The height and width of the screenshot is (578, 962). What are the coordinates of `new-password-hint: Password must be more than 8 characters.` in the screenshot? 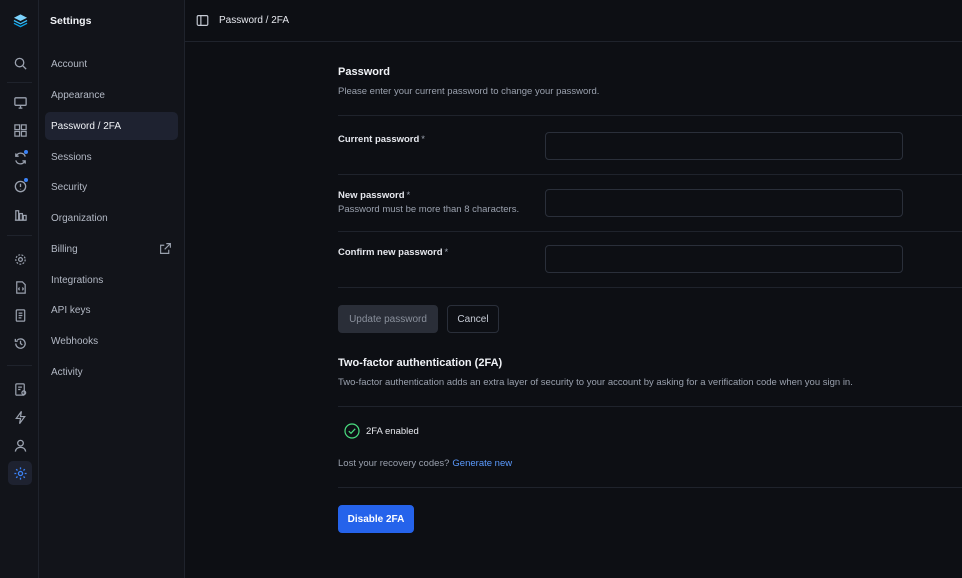 It's located at (429, 209).